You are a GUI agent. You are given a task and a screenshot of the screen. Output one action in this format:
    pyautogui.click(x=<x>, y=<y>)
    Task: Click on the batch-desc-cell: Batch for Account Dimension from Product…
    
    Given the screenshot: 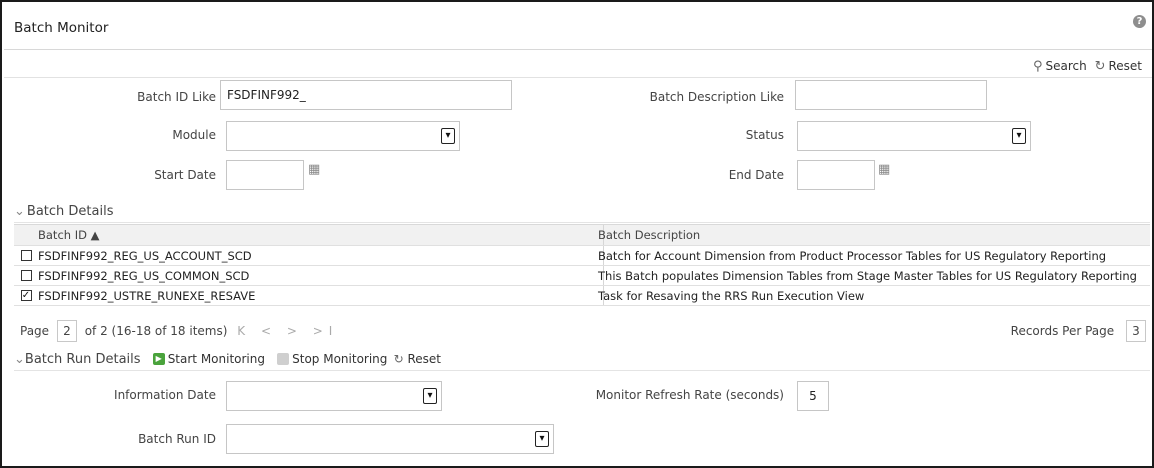 What is the action you would take?
    pyautogui.click(x=852, y=256)
    